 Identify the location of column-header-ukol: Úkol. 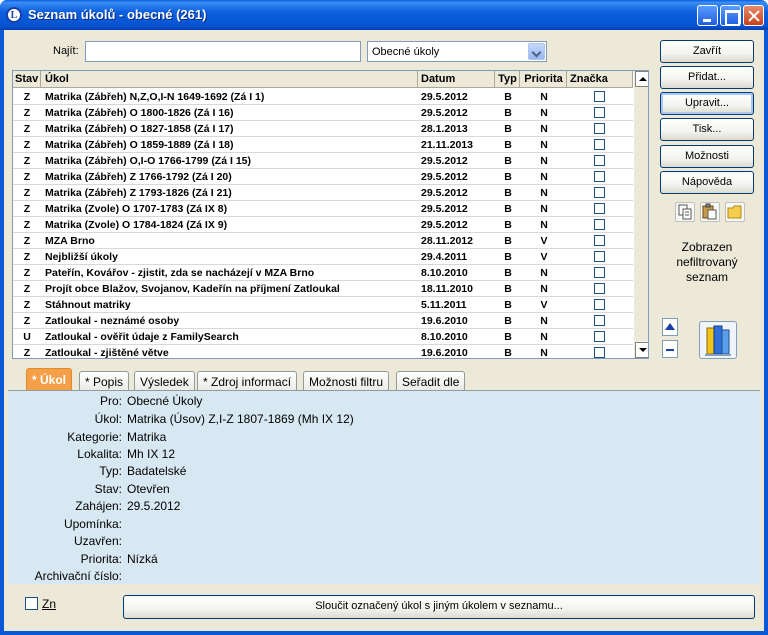
(230, 79).